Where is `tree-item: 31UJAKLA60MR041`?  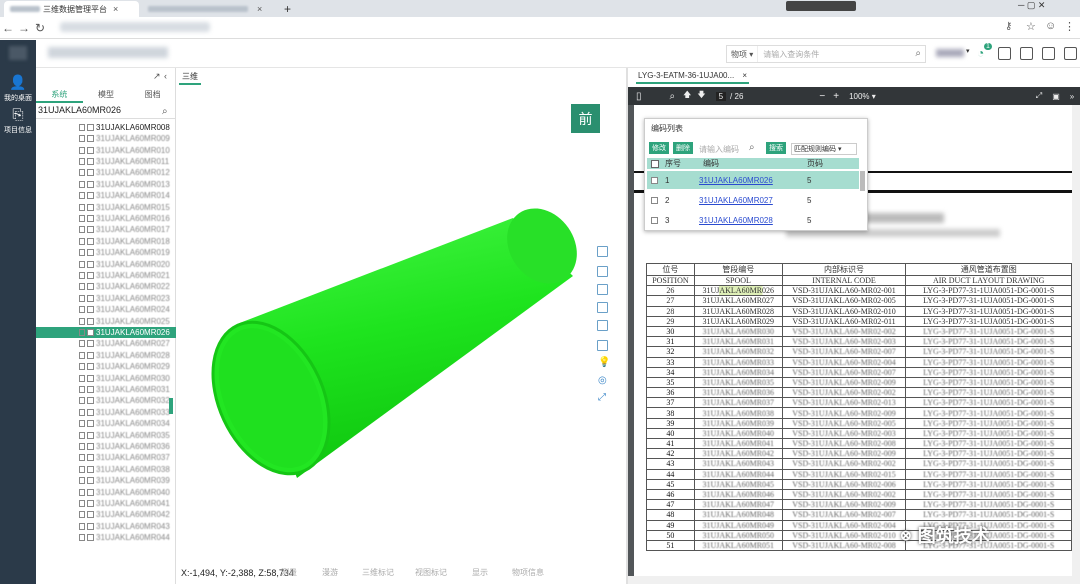
tree-item: 31UJAKLA60MR041 is located at coordinates (106, 503).